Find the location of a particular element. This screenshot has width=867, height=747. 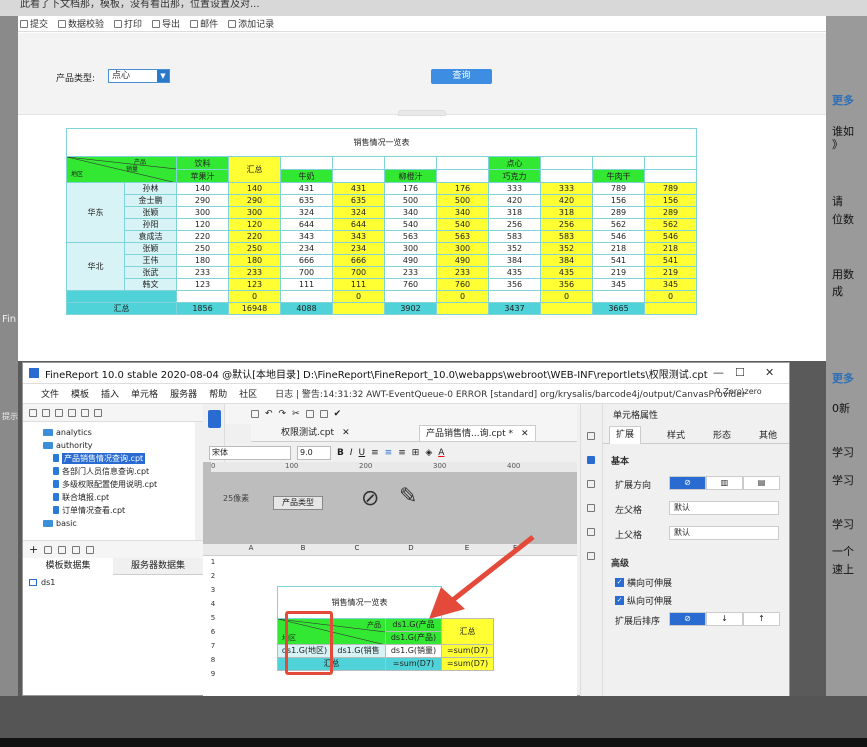

column-header: C is located at coordinates (357, 548).